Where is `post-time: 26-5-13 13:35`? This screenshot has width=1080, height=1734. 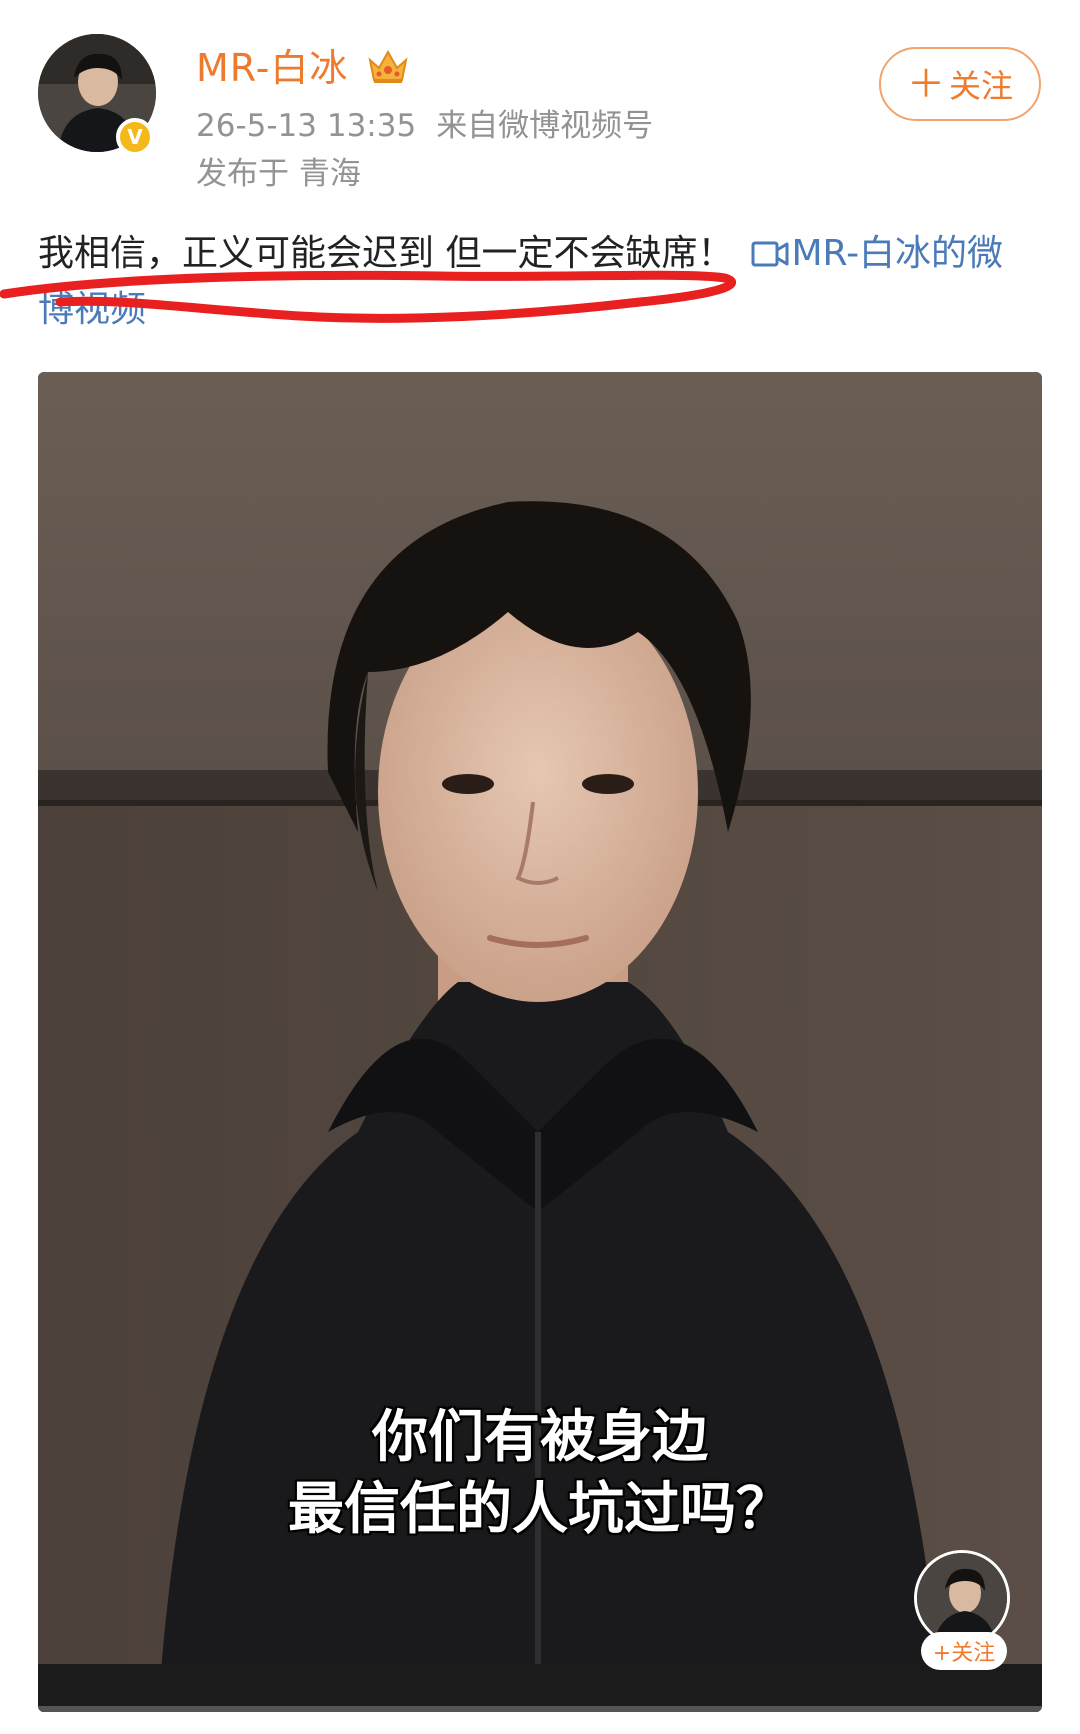 post-time: 26-5-13 13:35 is located at coordinates (306, 126).